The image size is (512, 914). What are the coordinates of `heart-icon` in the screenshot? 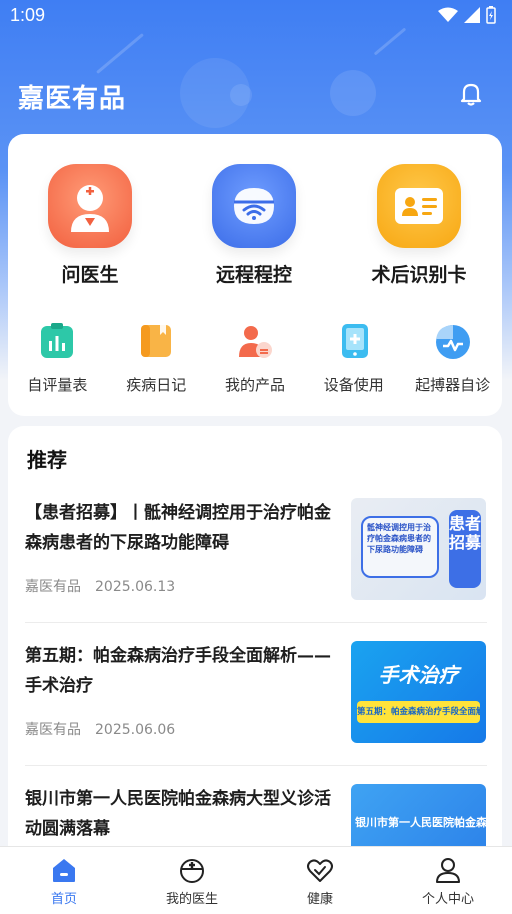 It's located at (320, 870).